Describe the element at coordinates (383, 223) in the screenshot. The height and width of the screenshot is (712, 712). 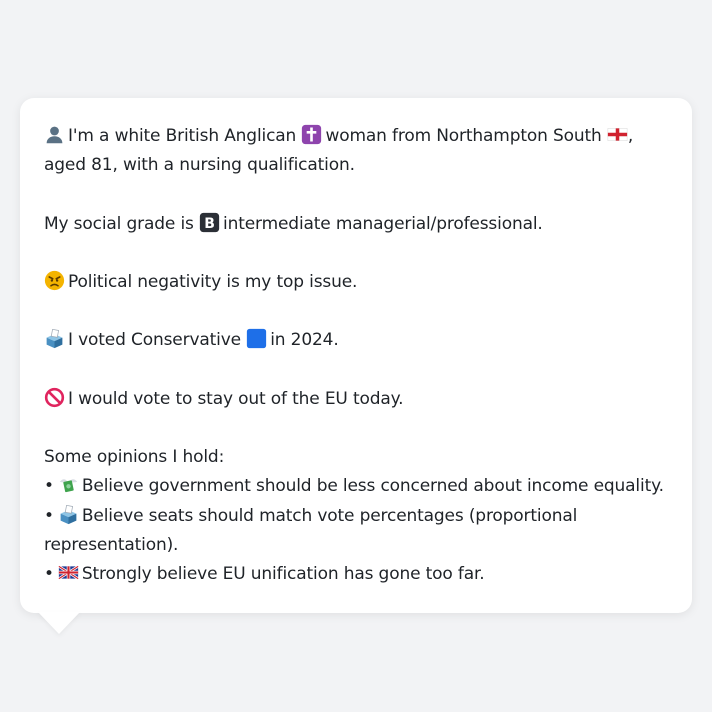
I see `grade-suffix: intermediate managerial/professional.` at that location.